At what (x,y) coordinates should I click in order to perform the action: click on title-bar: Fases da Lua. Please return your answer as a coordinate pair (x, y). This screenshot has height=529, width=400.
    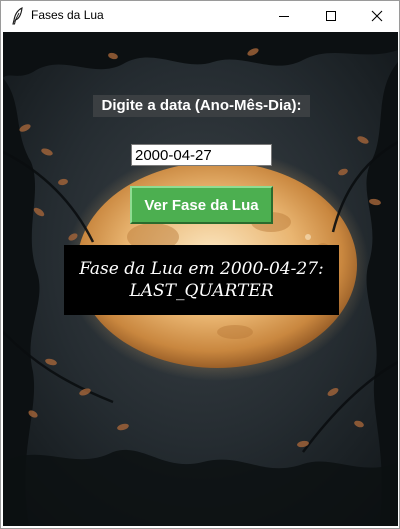
    Looking at the image, I should click on (200, 16).